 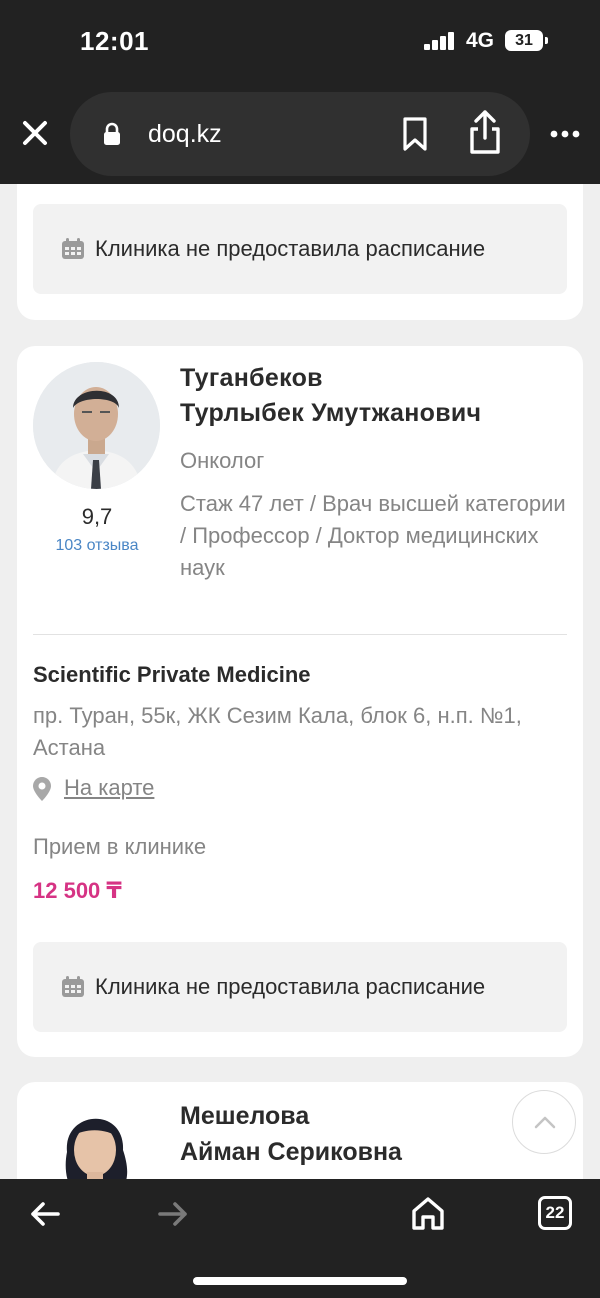 I want to click on back-arrow-icon, so click(x=45, y=1214).